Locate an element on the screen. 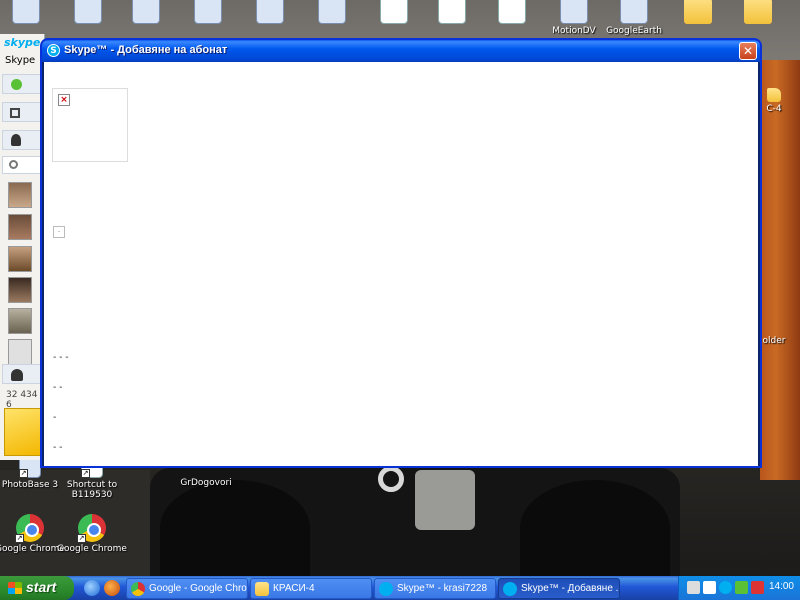 The image size is (800, 600). broken-image-icon: × is located at coordinates (64, 100).